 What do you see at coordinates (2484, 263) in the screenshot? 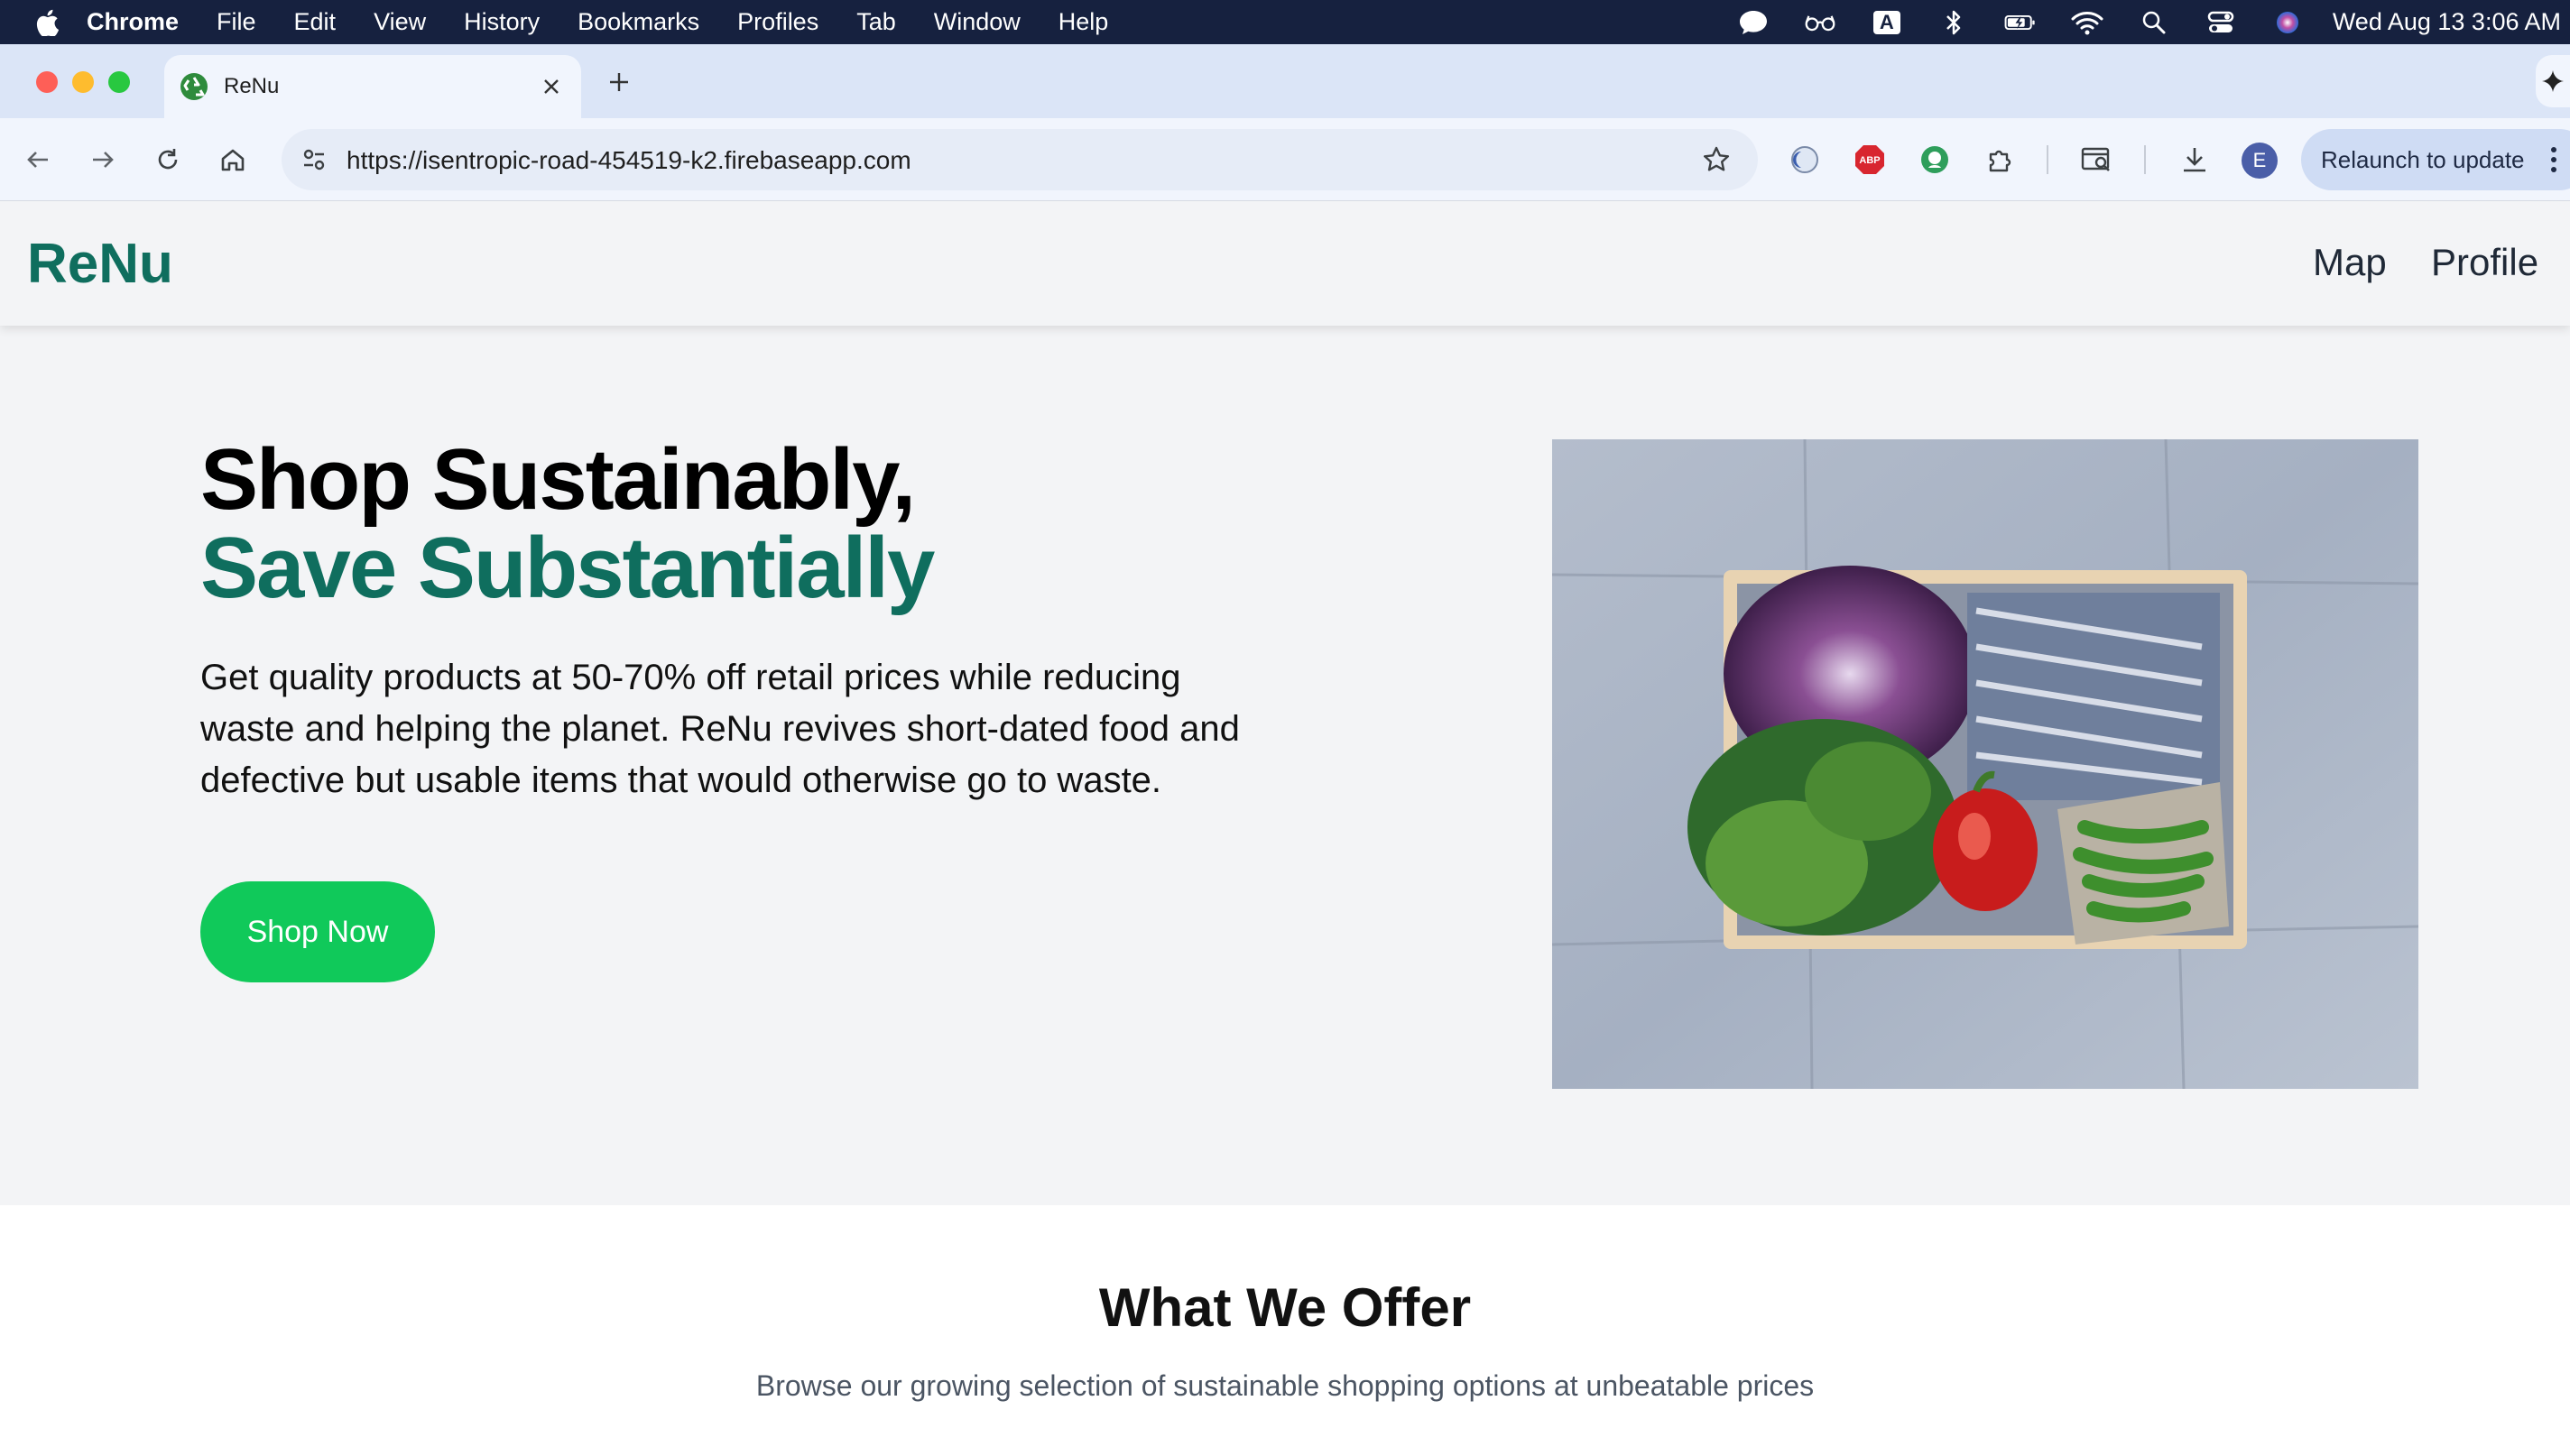
I see `nav-link-profile: Profile` at bounding box center [2484, 263].